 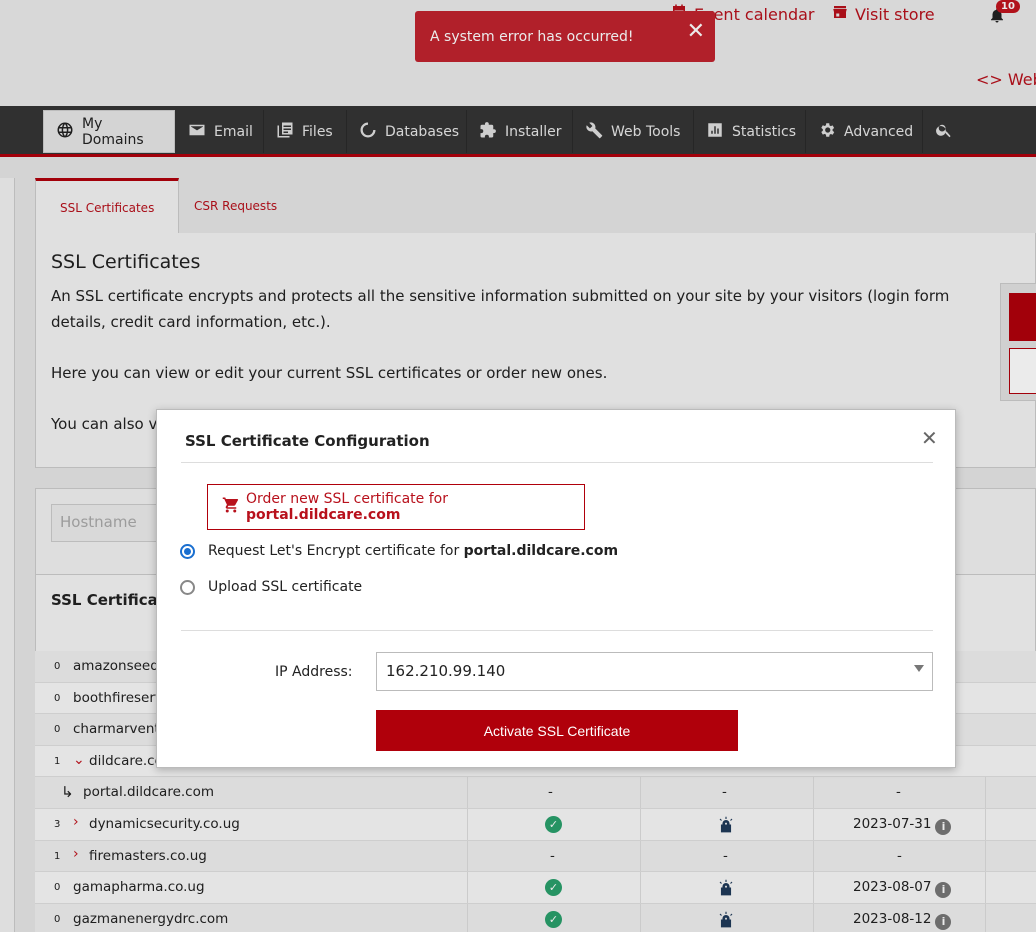 What do you see at coordinates (633, 131) in the screenshot?
I see `nav-web-tools: Web Tools` at bounding box center [633, 131].